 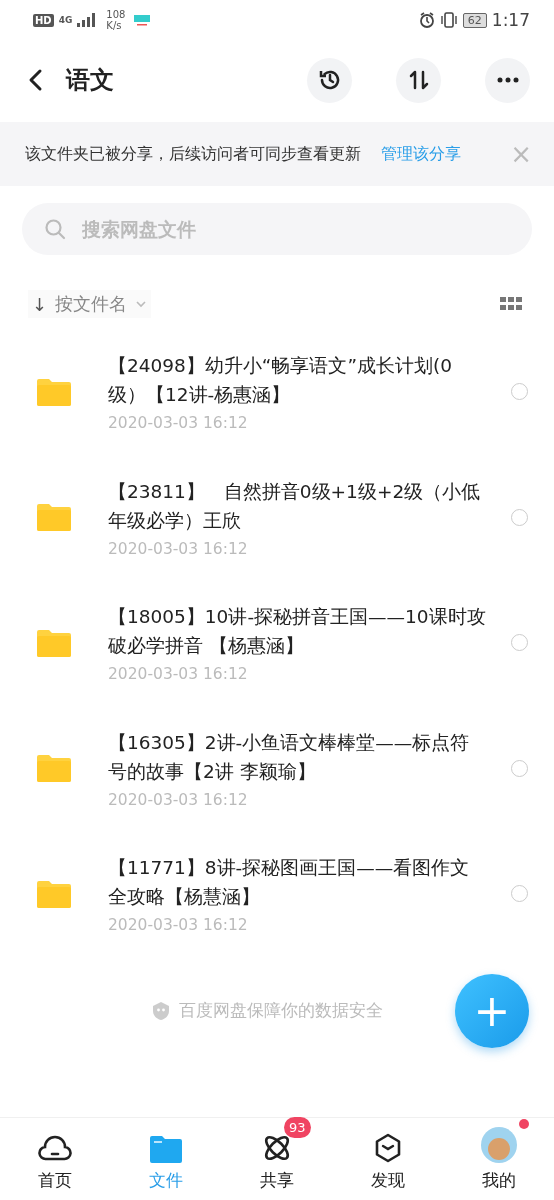 What do you see at coordinates (426, 20) in the screenshot?
I see `alarm-icon` at bounding box center [426, 20].